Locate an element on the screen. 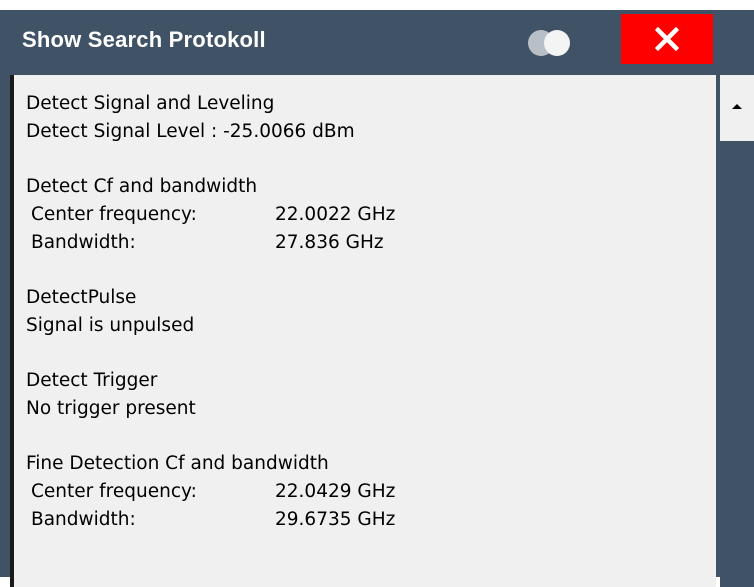 The image size is (754, 587). toggle-knob-front is located at coordinates (557, 43).